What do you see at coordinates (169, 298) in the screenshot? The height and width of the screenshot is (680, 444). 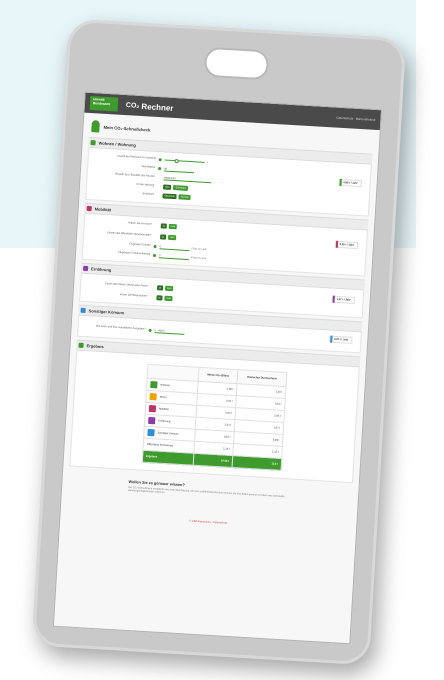 I see `bio-nein-button: nein` at bounding box center [169, 298].